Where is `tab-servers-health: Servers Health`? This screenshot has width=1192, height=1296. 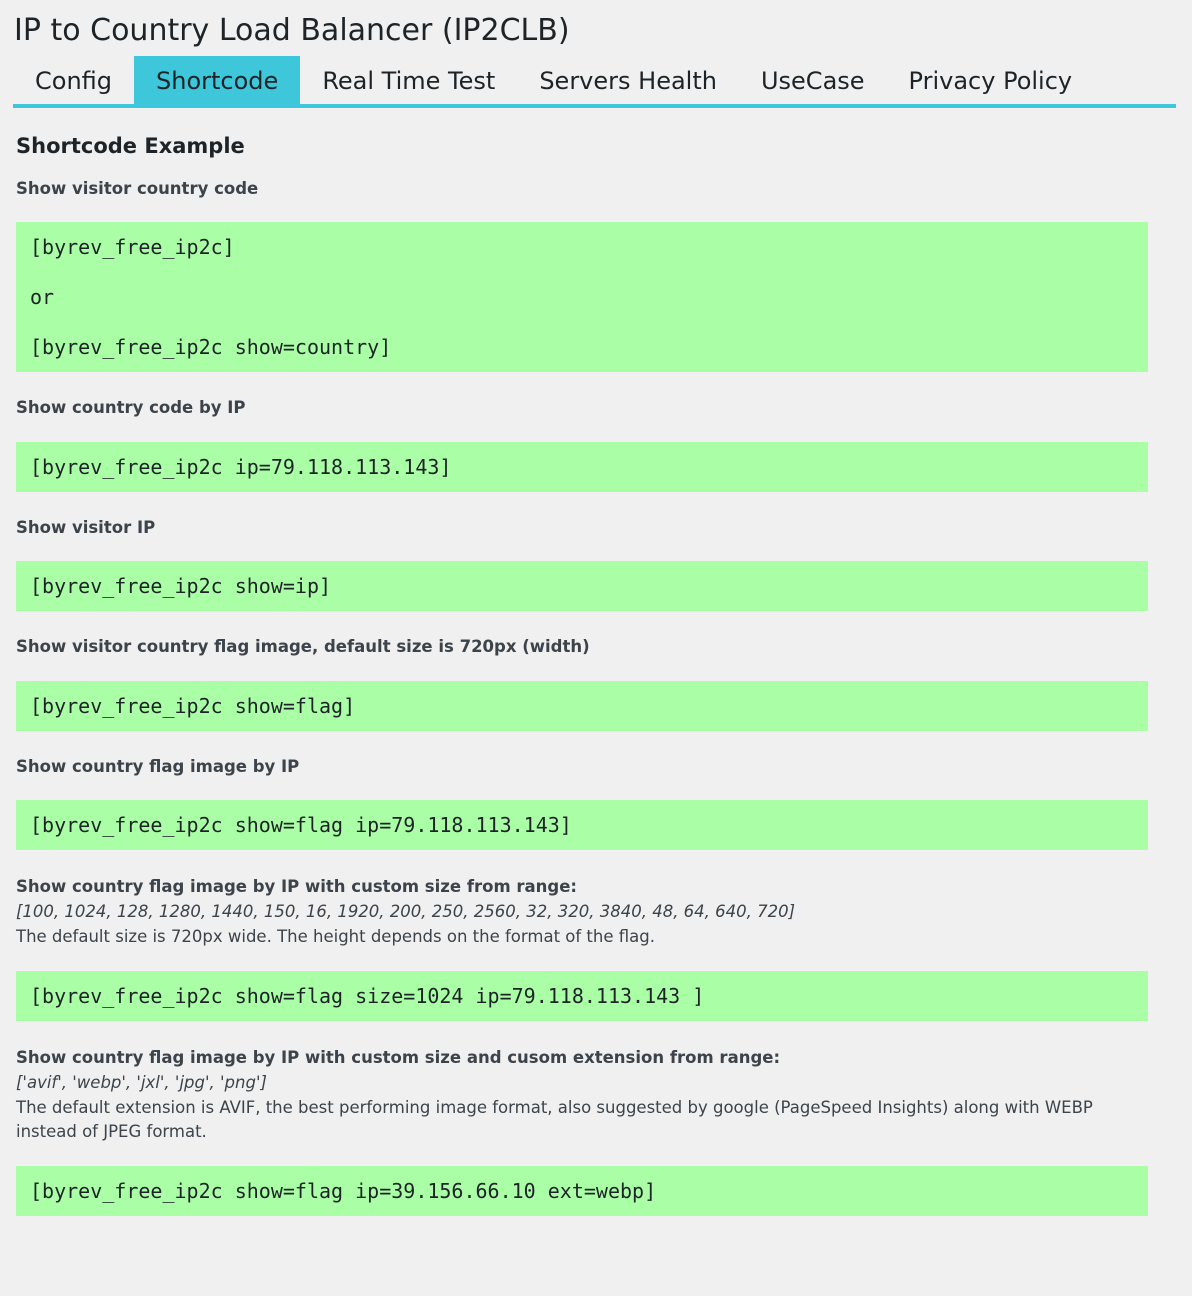
tab-servers-health: Servers Health is located at coordinates (628, 80).